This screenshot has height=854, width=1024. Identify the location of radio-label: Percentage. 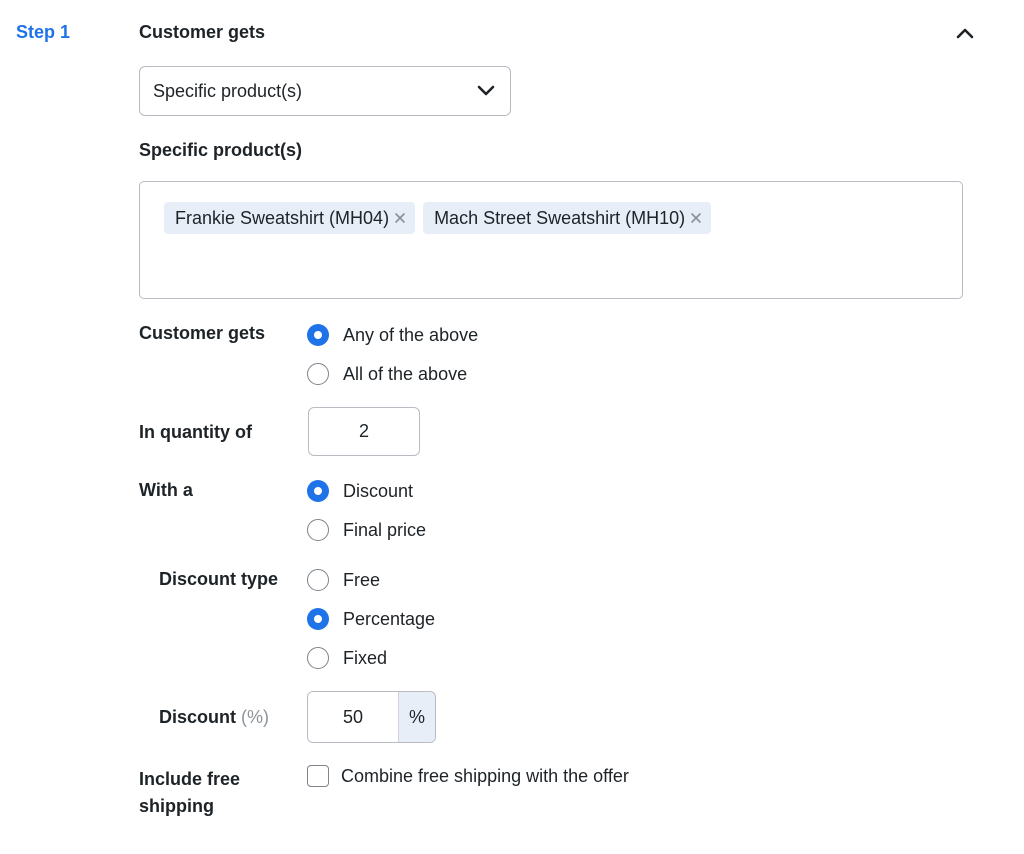
(389, 618).